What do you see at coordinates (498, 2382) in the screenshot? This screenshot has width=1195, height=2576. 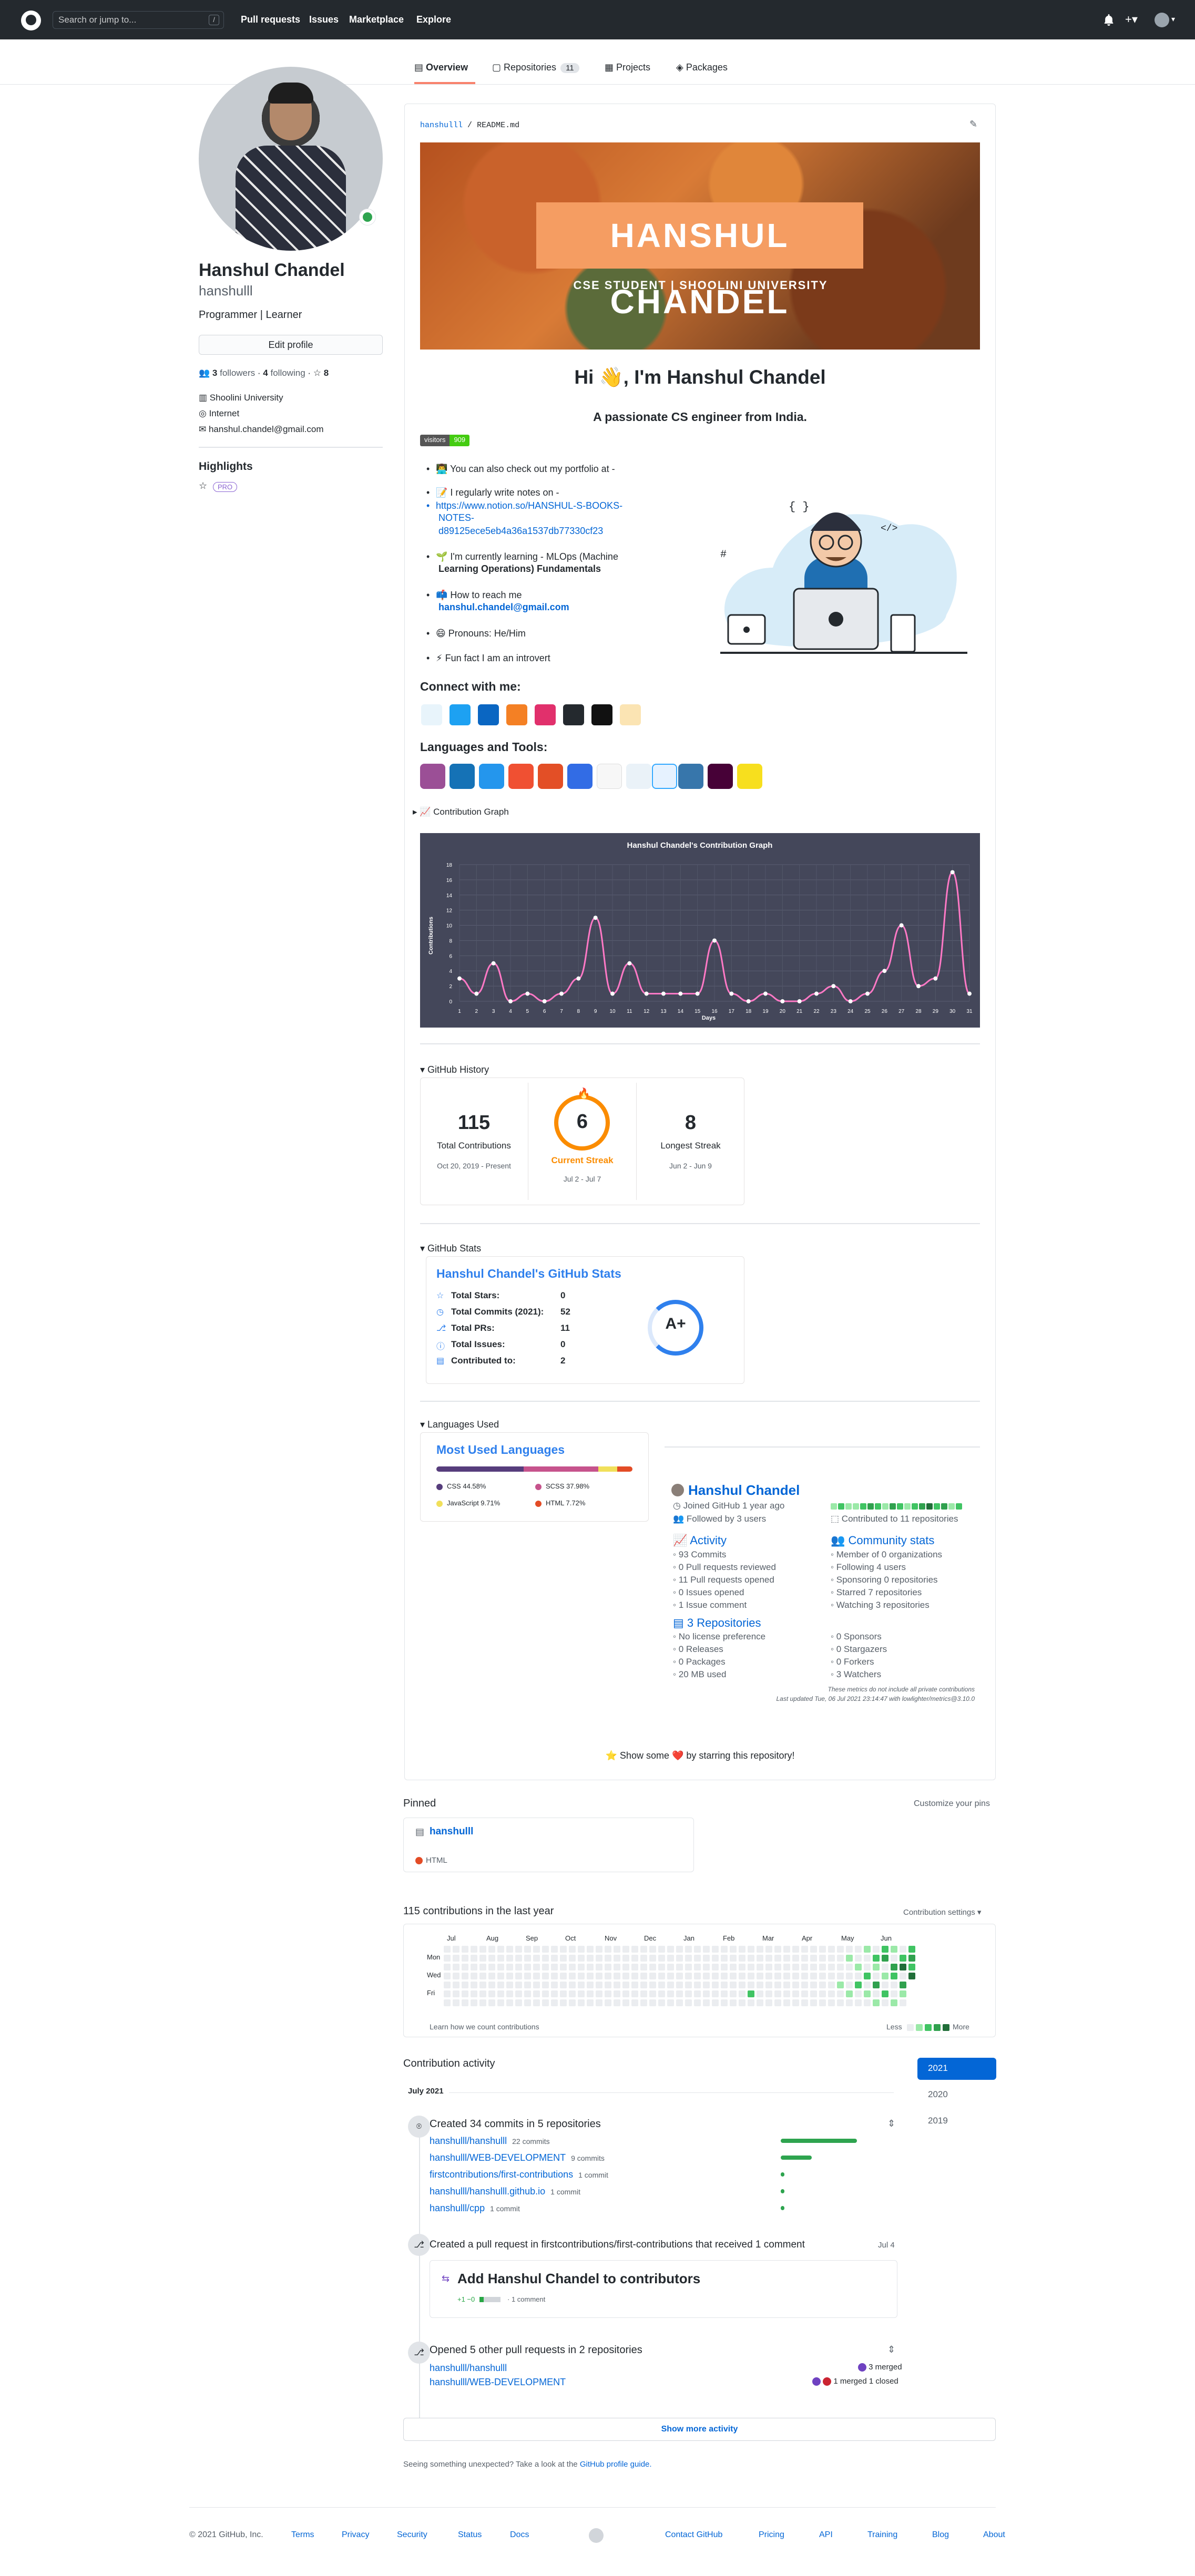 I see `opened-repo-2: hanshulll/WEB-DEVELOPMENT` at bounding box center [498, 2382].